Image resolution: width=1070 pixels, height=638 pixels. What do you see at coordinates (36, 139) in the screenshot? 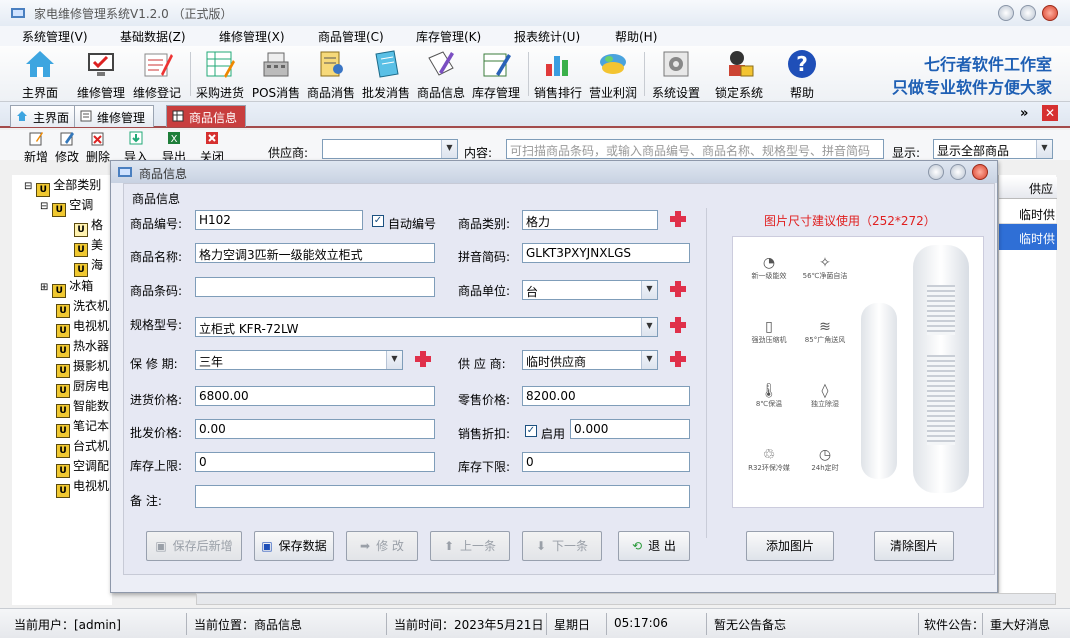
I see `add-doc-icon` at bounding box center [36, 139].